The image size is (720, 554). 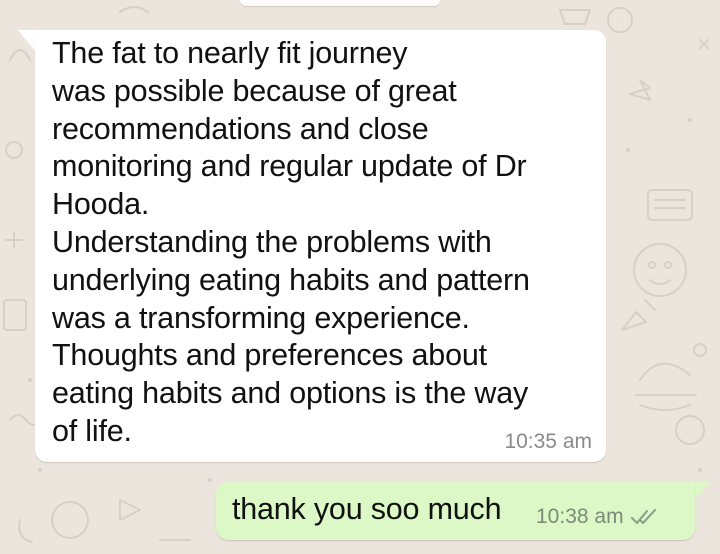 What do you see at coordinates (643, 516) in the screenshot?
I see `double-check-icon` at bounding box center [643, 516].